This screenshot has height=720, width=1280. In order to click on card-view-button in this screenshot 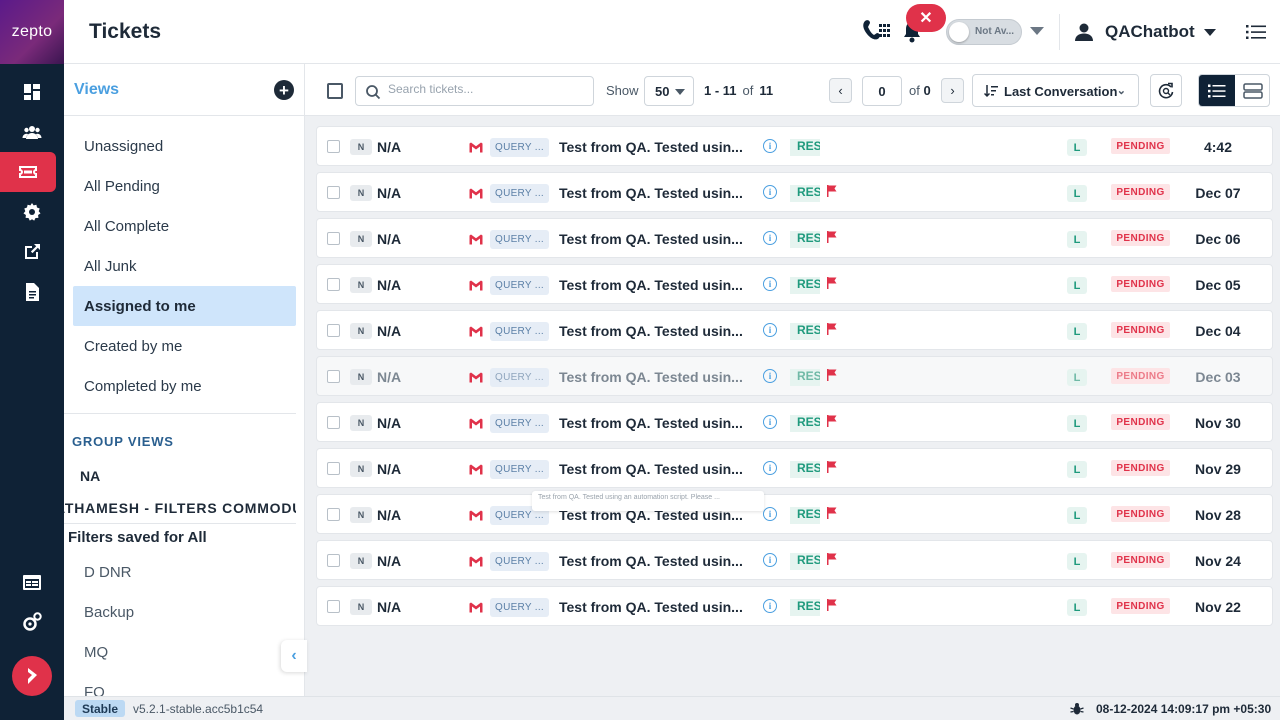, I will do `click(1252, 90)`.